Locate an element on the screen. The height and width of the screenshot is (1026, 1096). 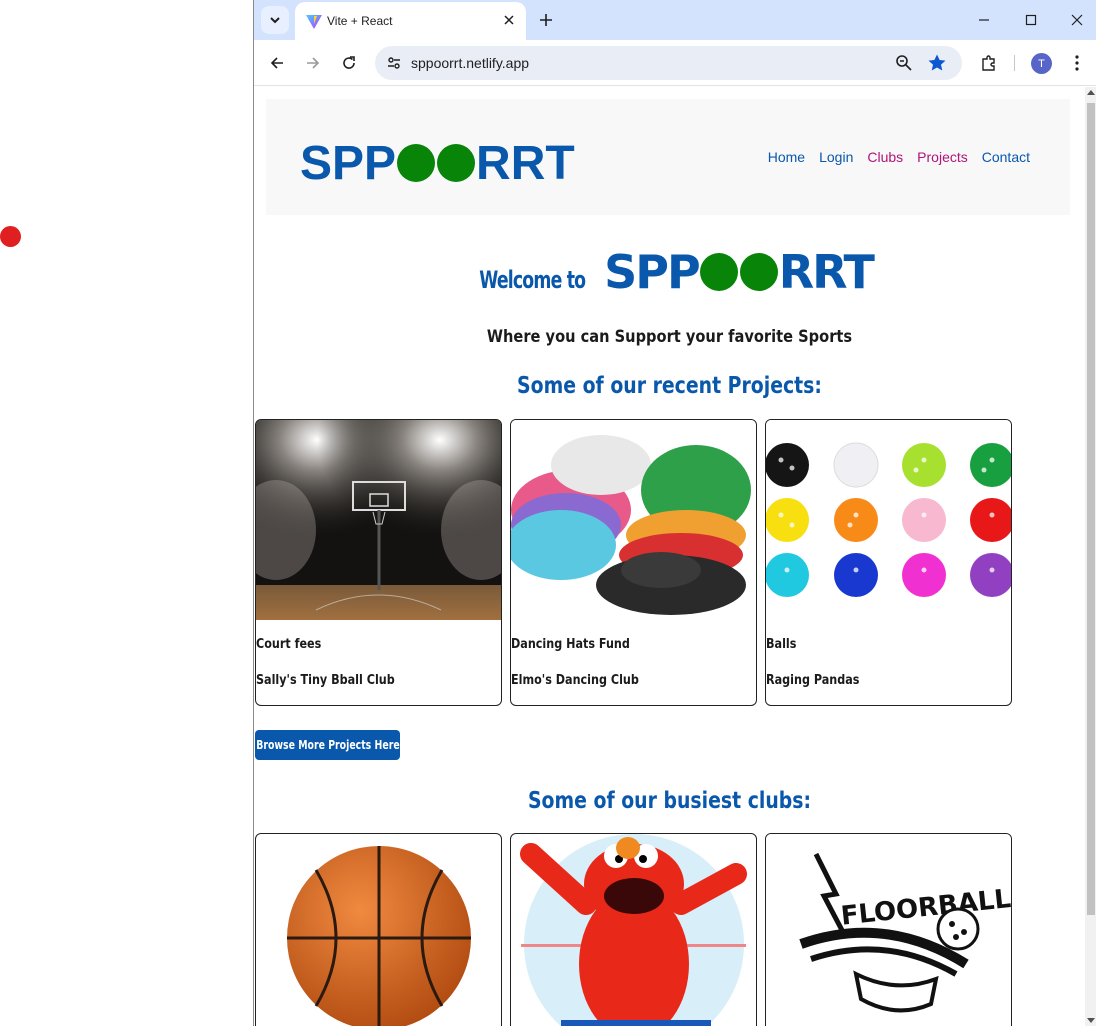
kebab-menu-icon is located at coordinates (1077, 63).